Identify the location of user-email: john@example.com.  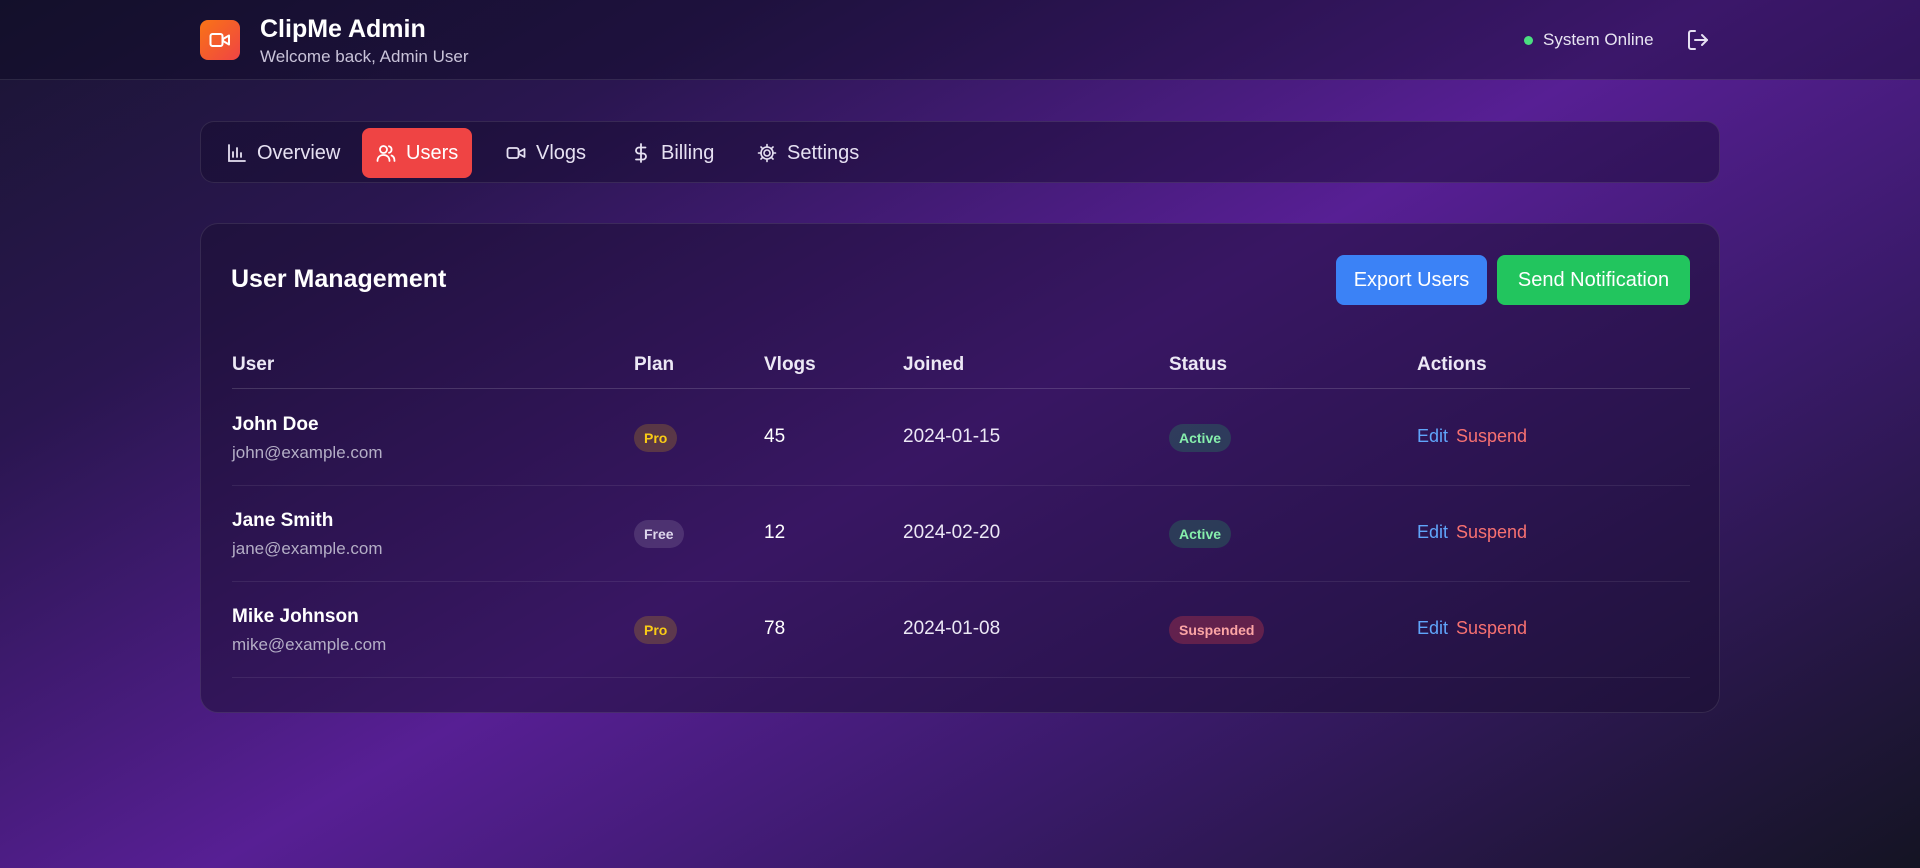
(307, 452).